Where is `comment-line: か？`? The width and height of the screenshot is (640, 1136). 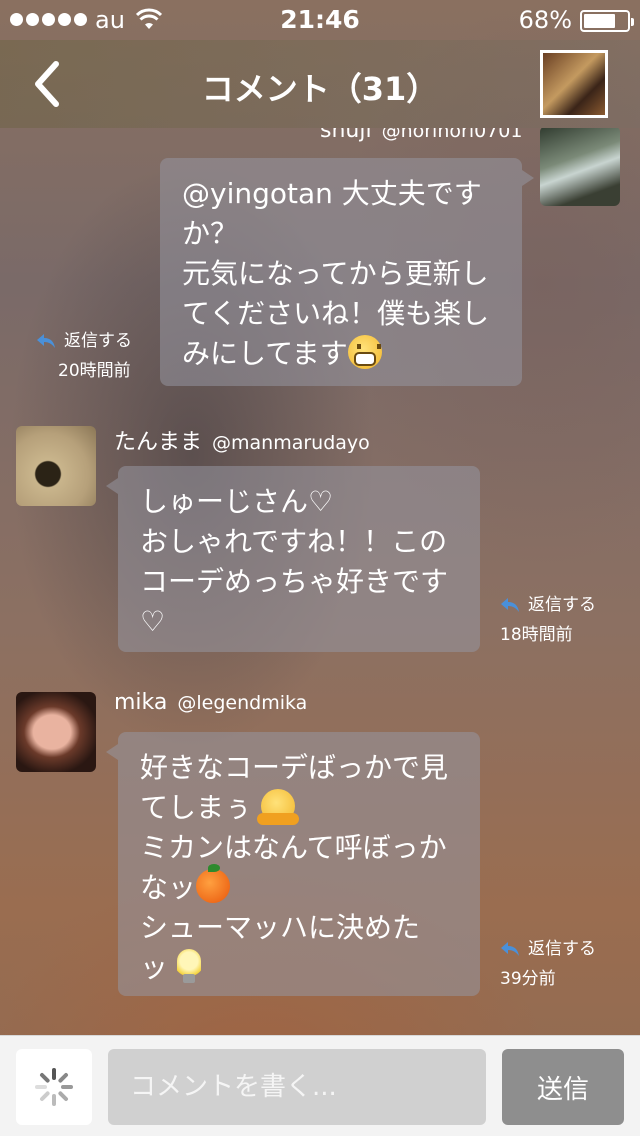
comment-line: か？ is located at coordinates (210, 233).